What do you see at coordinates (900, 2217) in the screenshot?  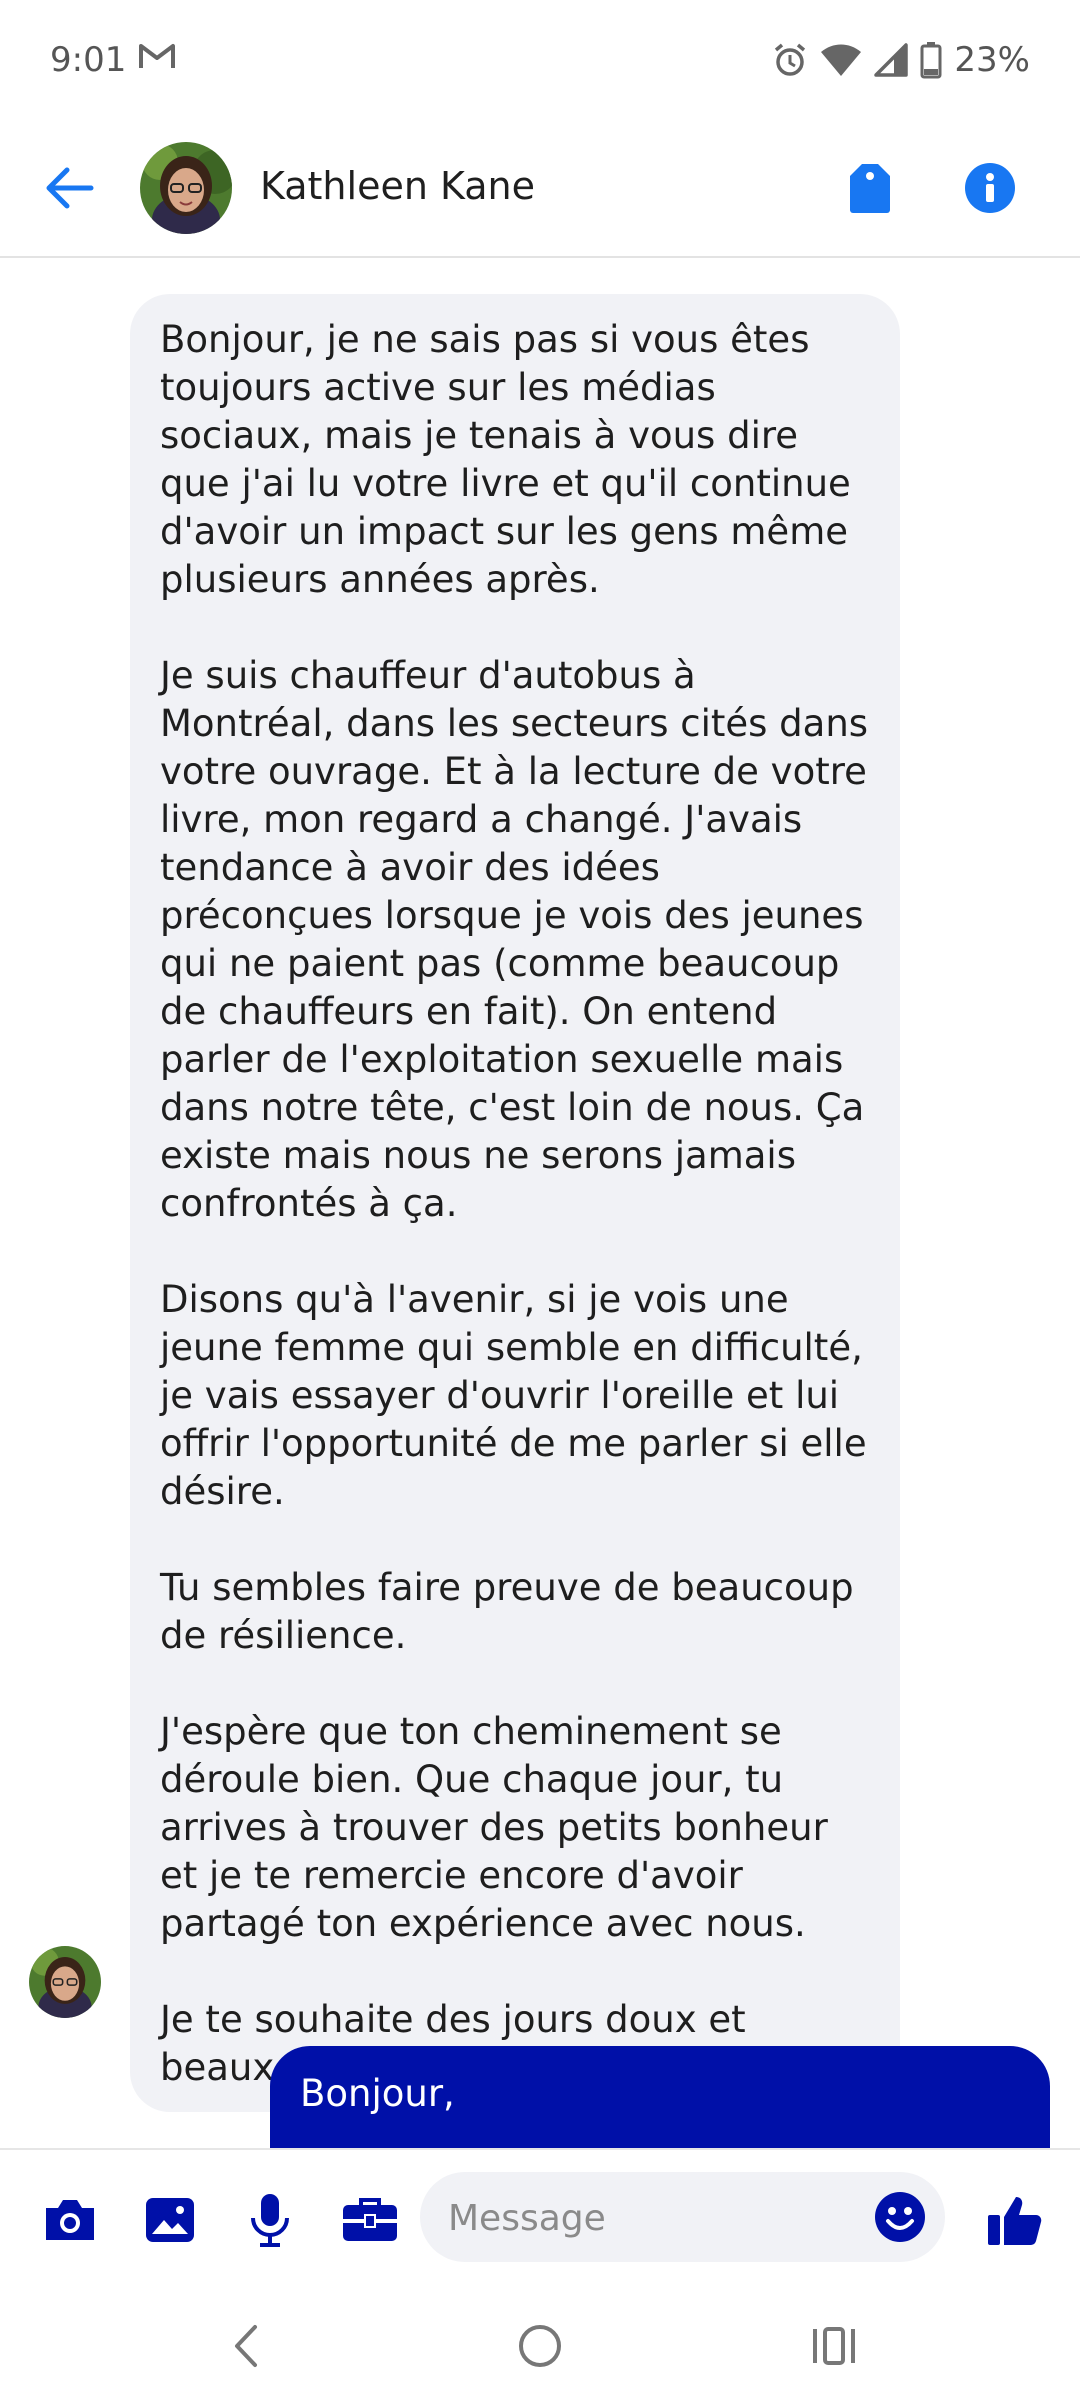 I see `emoji-icon` at bounding box center [900, 2217].